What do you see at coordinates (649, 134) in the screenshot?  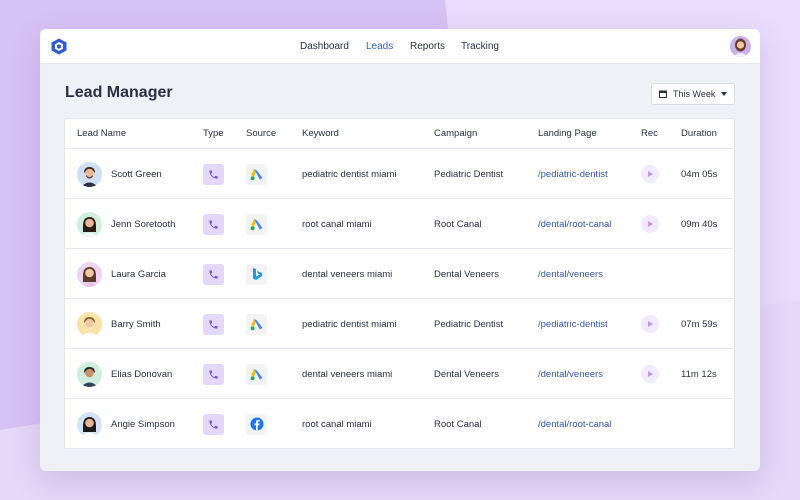 I see `col-rec: Rec` at bounding box center [649, 134].